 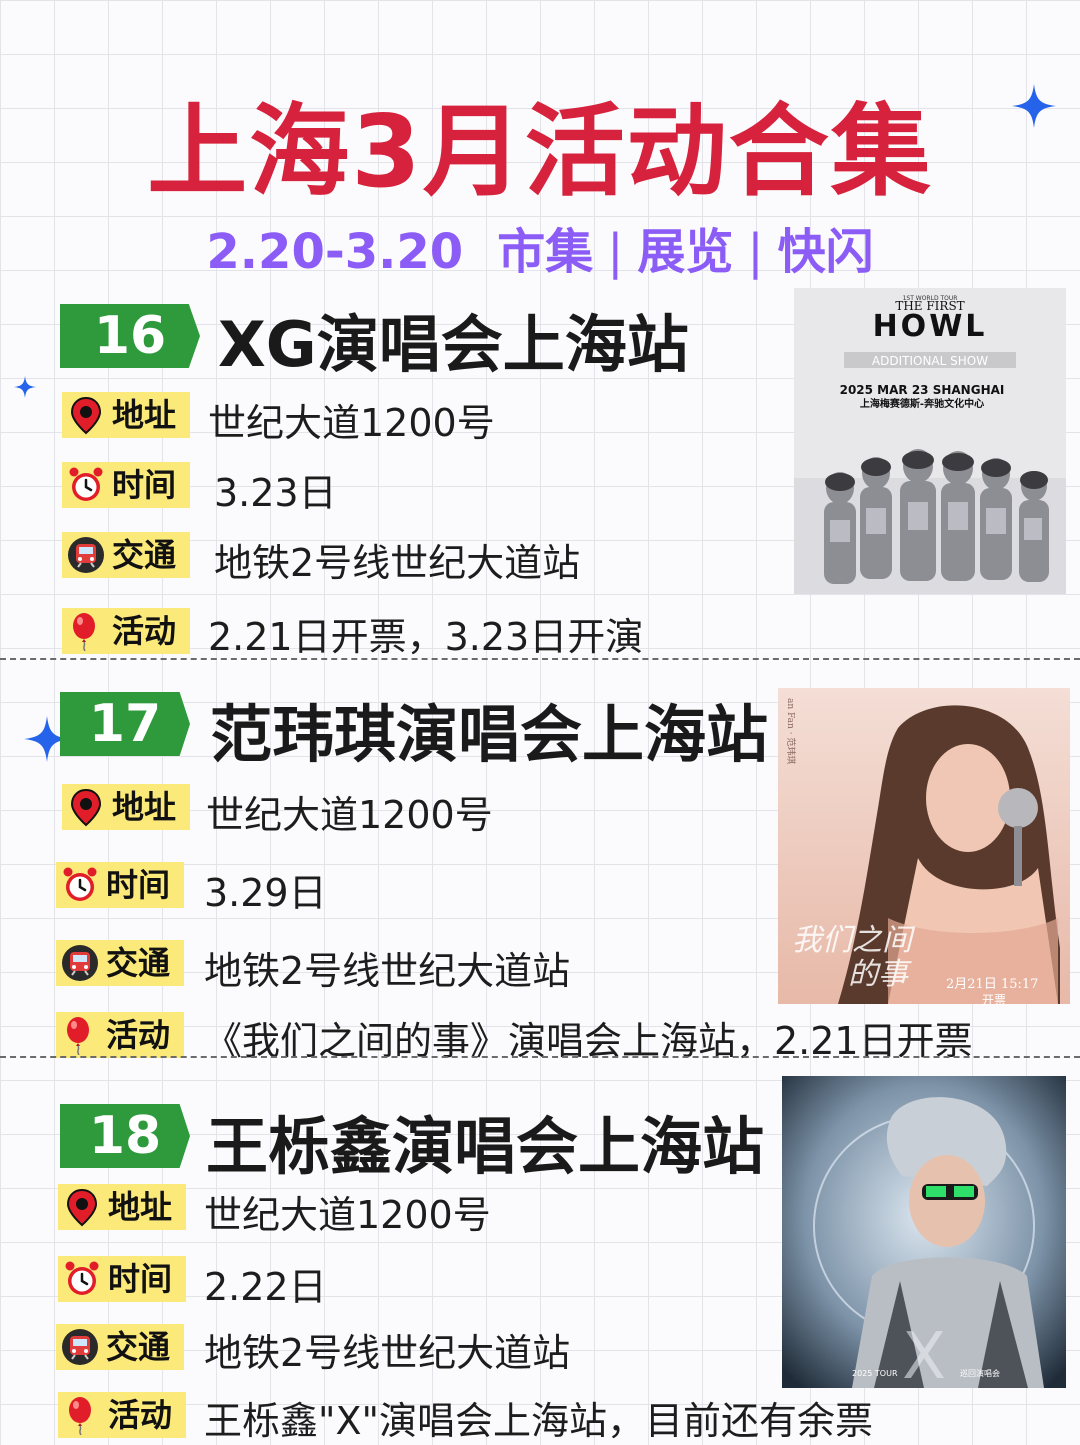 I want to click on event-poster-fan: an Fan · 范玮琪 我们之间 的事 2月21日 15:17 开票, so click(x=924, y=846).